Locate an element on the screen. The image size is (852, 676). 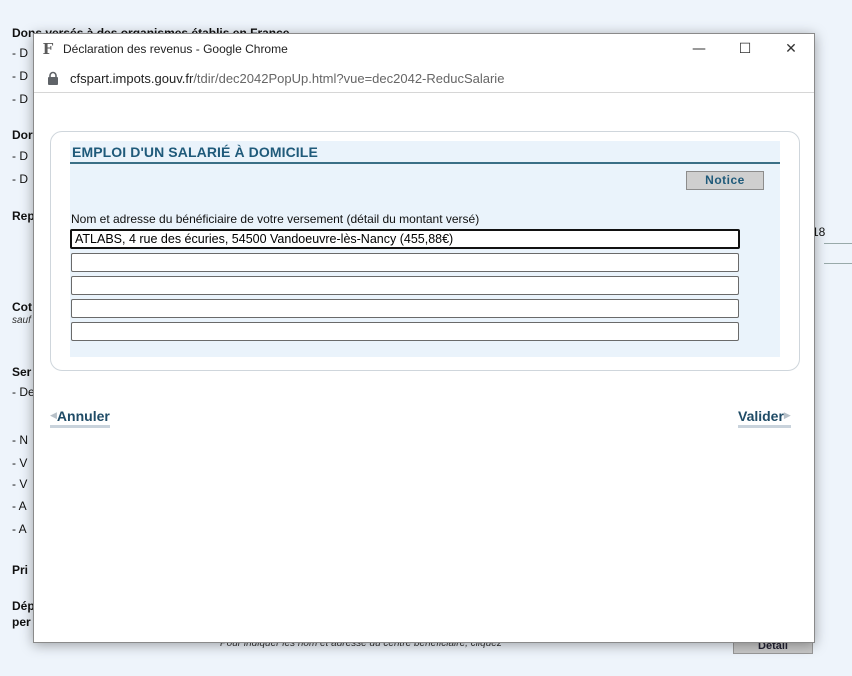
background-text: - N is located at coordinates (20, 440).